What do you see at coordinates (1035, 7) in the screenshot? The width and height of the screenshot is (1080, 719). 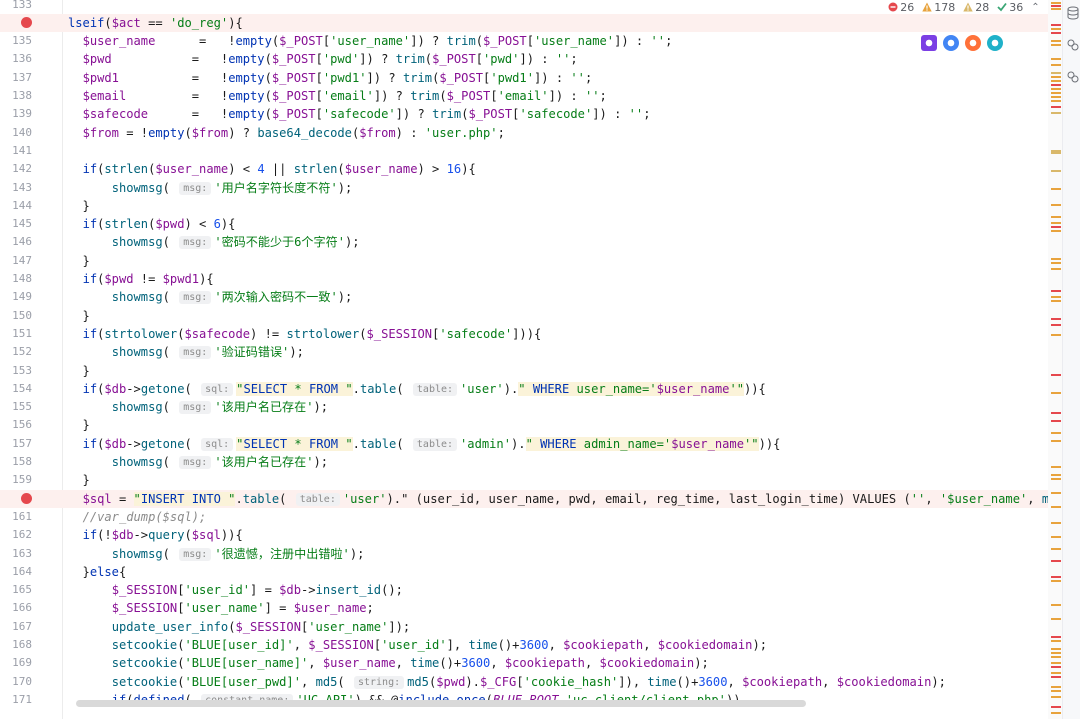 I see `chevron-up-icon: ⌃` at bounding box center [1035, 7].